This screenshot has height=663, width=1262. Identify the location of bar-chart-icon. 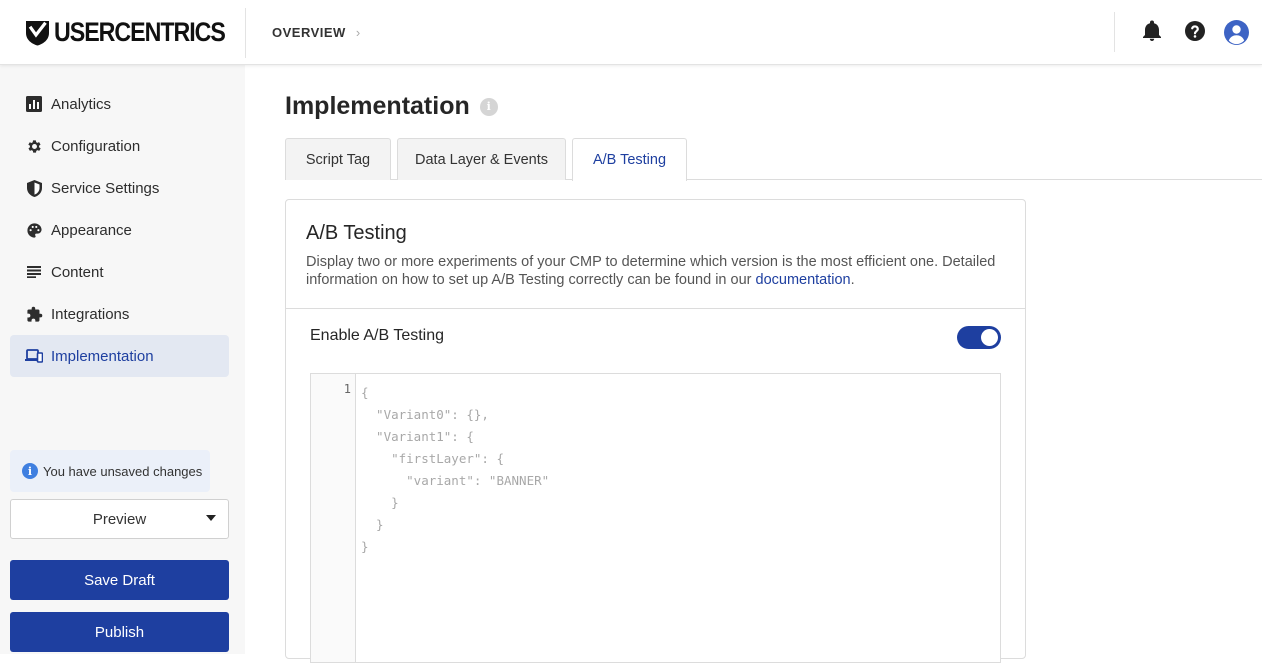
(34, 104).